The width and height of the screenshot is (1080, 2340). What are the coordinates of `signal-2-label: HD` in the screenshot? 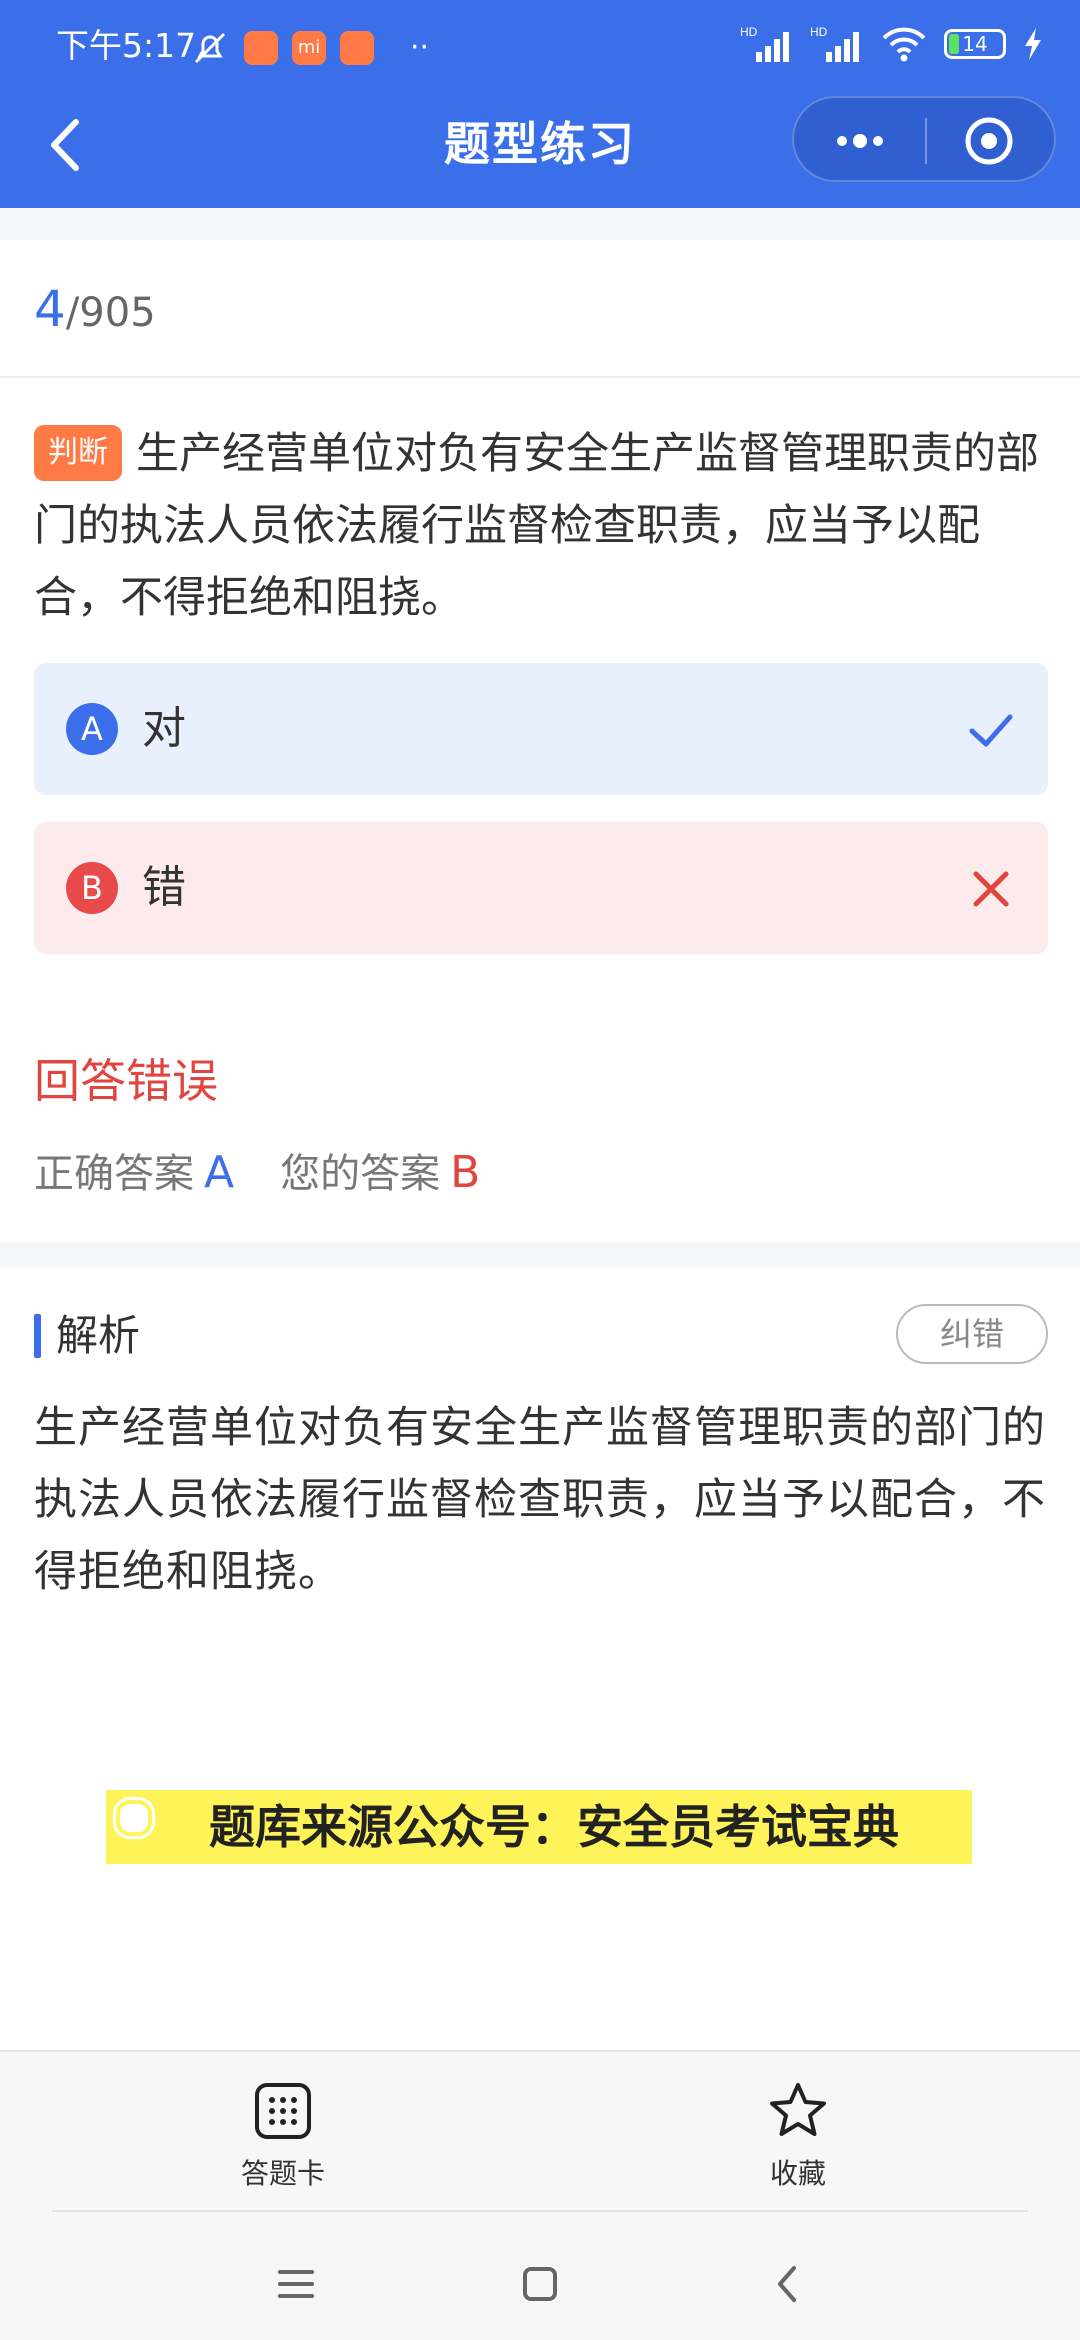 It's located at (819, 32).